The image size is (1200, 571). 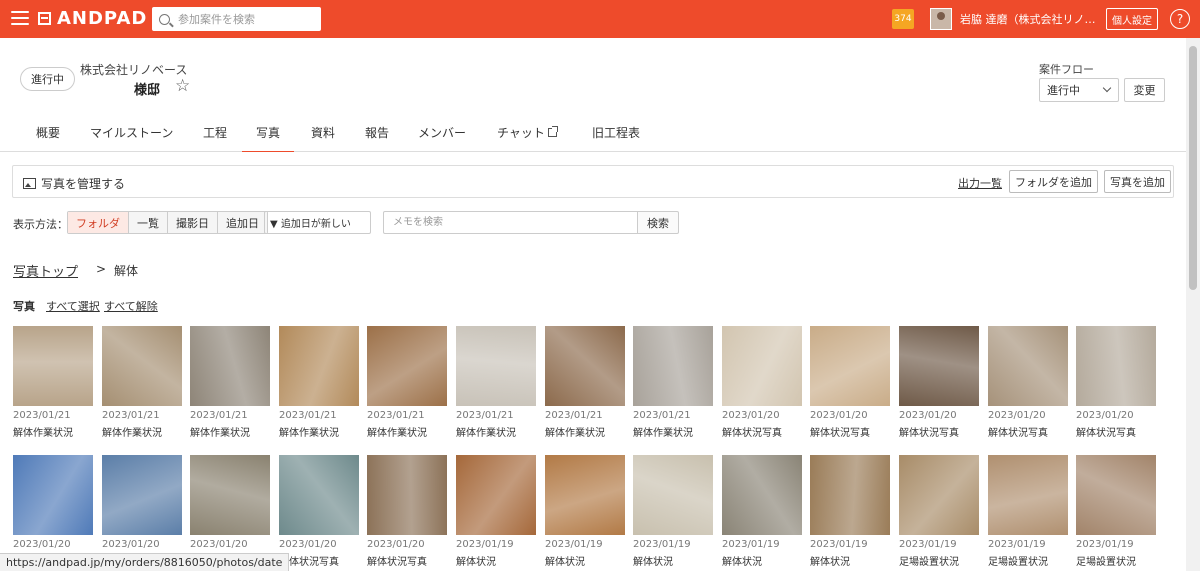 I want to click on andpad-logo: ANDPAD, so click(x=92, y=18).